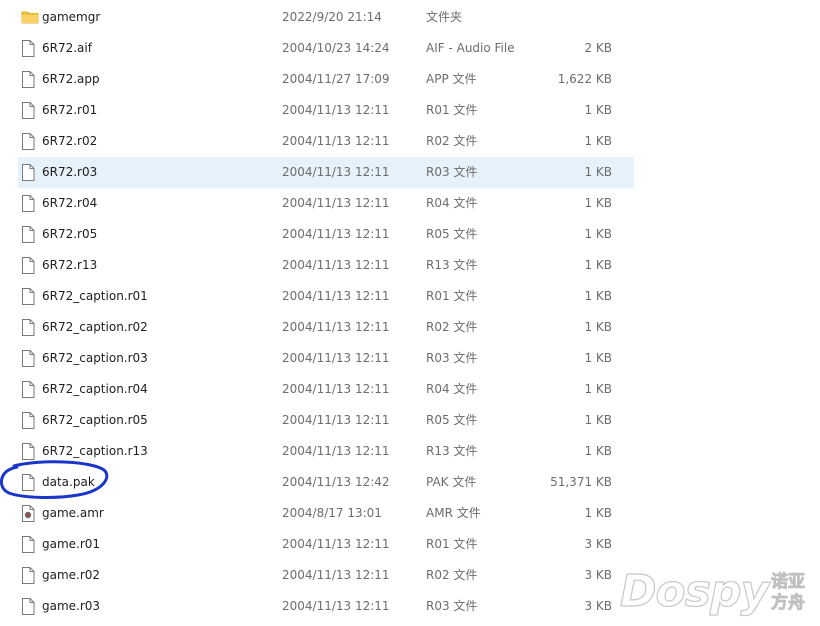 Image resolution: width=820 pixels, height=626 pixels. I want to click on file-name: 6R72_caption.r02, so click(95, 327).